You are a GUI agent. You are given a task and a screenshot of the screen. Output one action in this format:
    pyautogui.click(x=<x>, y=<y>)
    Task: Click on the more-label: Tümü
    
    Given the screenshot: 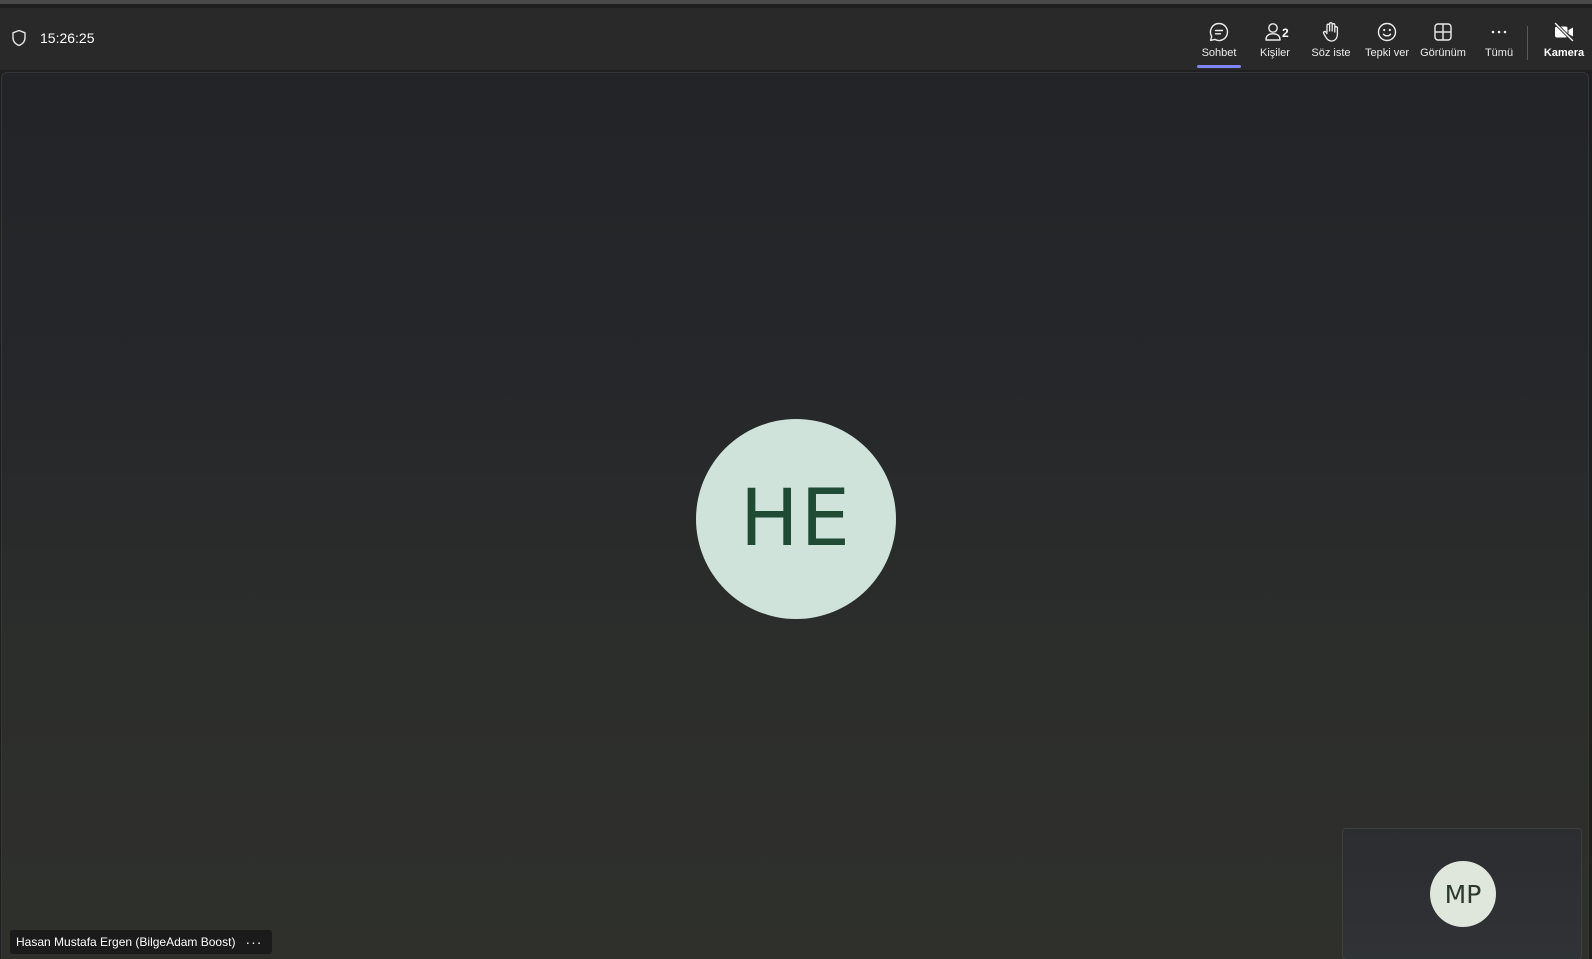 What is the action you would take?
    pyautogui.click(x=1499, y=53)
    